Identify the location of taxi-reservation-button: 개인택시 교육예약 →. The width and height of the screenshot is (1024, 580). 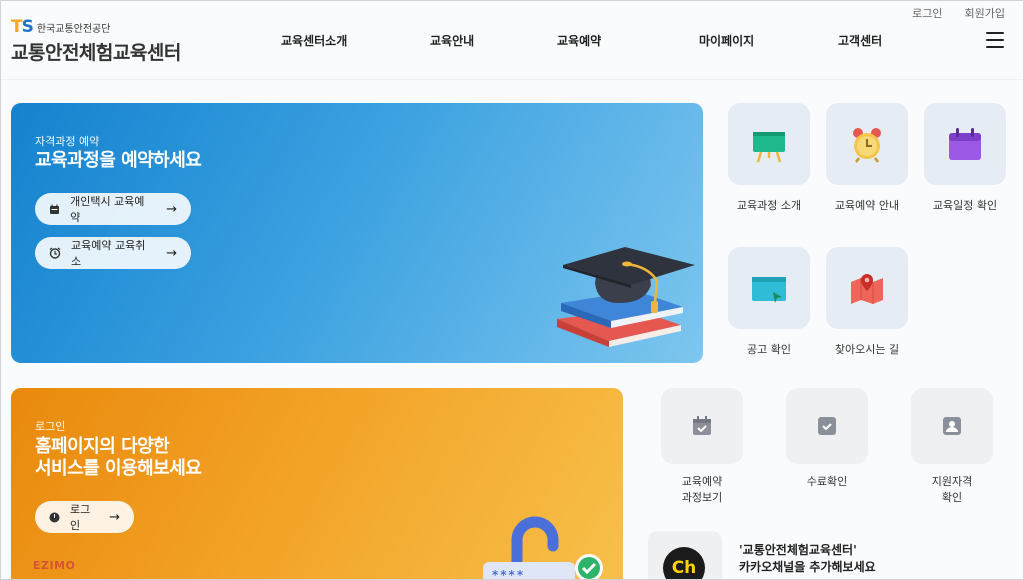
(113, 209).